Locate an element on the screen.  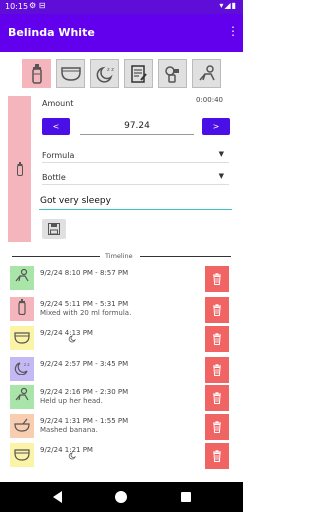
timeline-entry-time: 9/2/24 2:57 PM - 3:45 PM is located at coordinates (84, 364).